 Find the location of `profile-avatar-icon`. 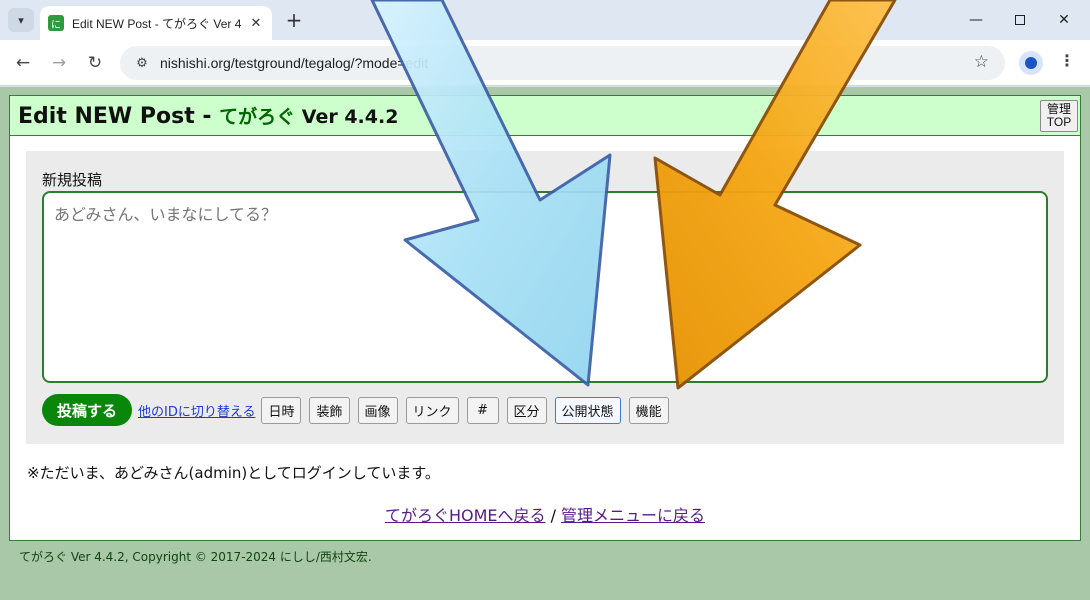

profile-avatar-icon is located at coordinates (1031, 63).